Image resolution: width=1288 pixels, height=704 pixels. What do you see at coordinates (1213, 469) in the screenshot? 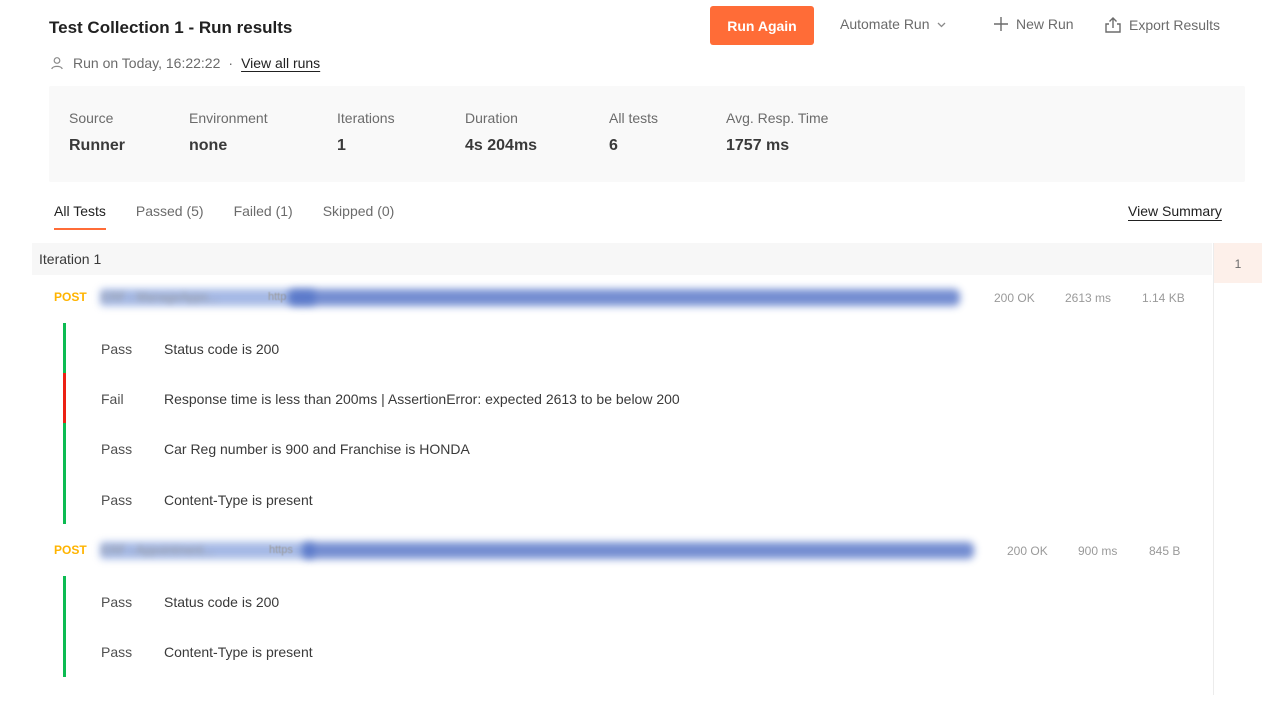
I see `iteration-rail-divider` at bounding box center [1213, 469].